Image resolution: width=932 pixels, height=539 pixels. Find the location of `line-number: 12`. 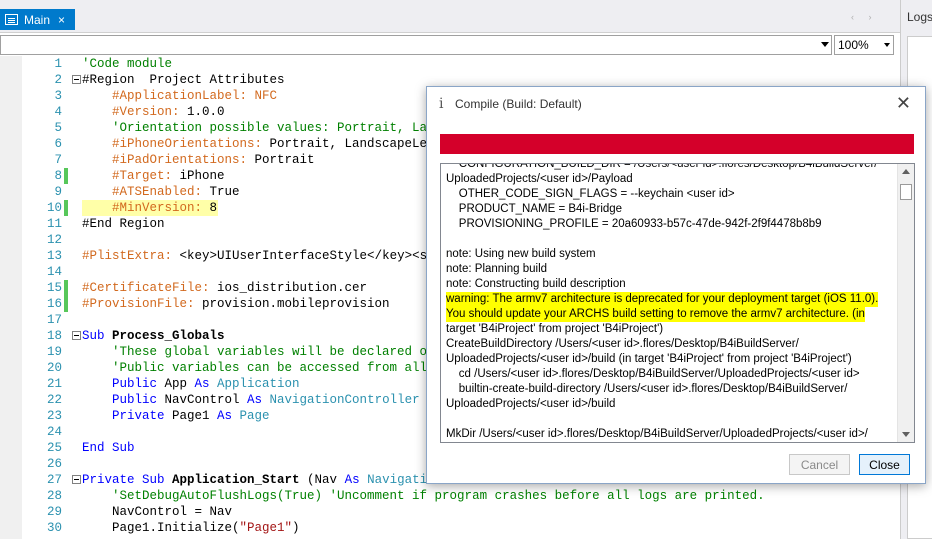

line-number: 12 is located at coordinates (54, 240).